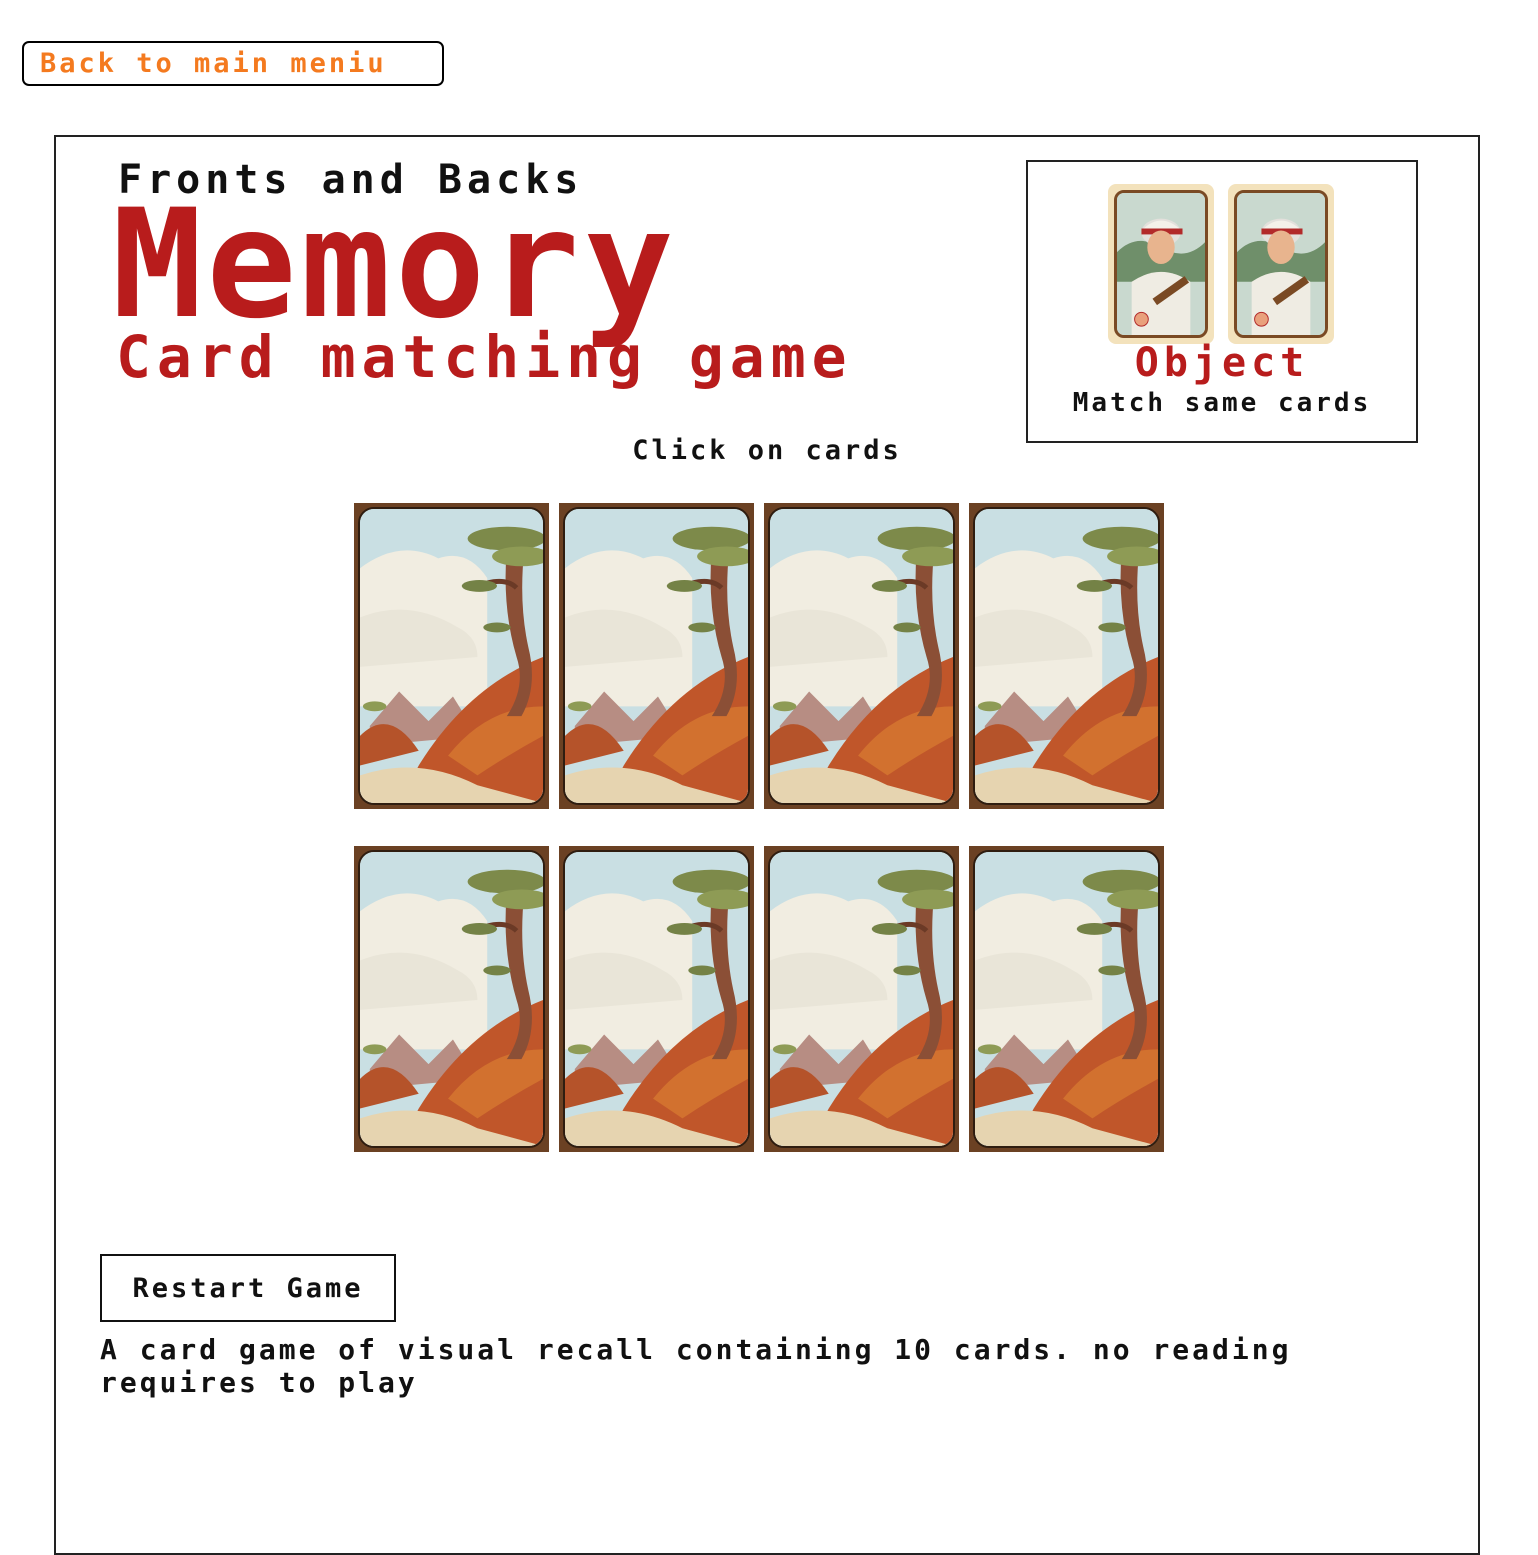 The image size is (1538, 1555). Describe the element at coordinates (767, 450) in the screenshot. I see `instruction-text: Click on cards` at that location.